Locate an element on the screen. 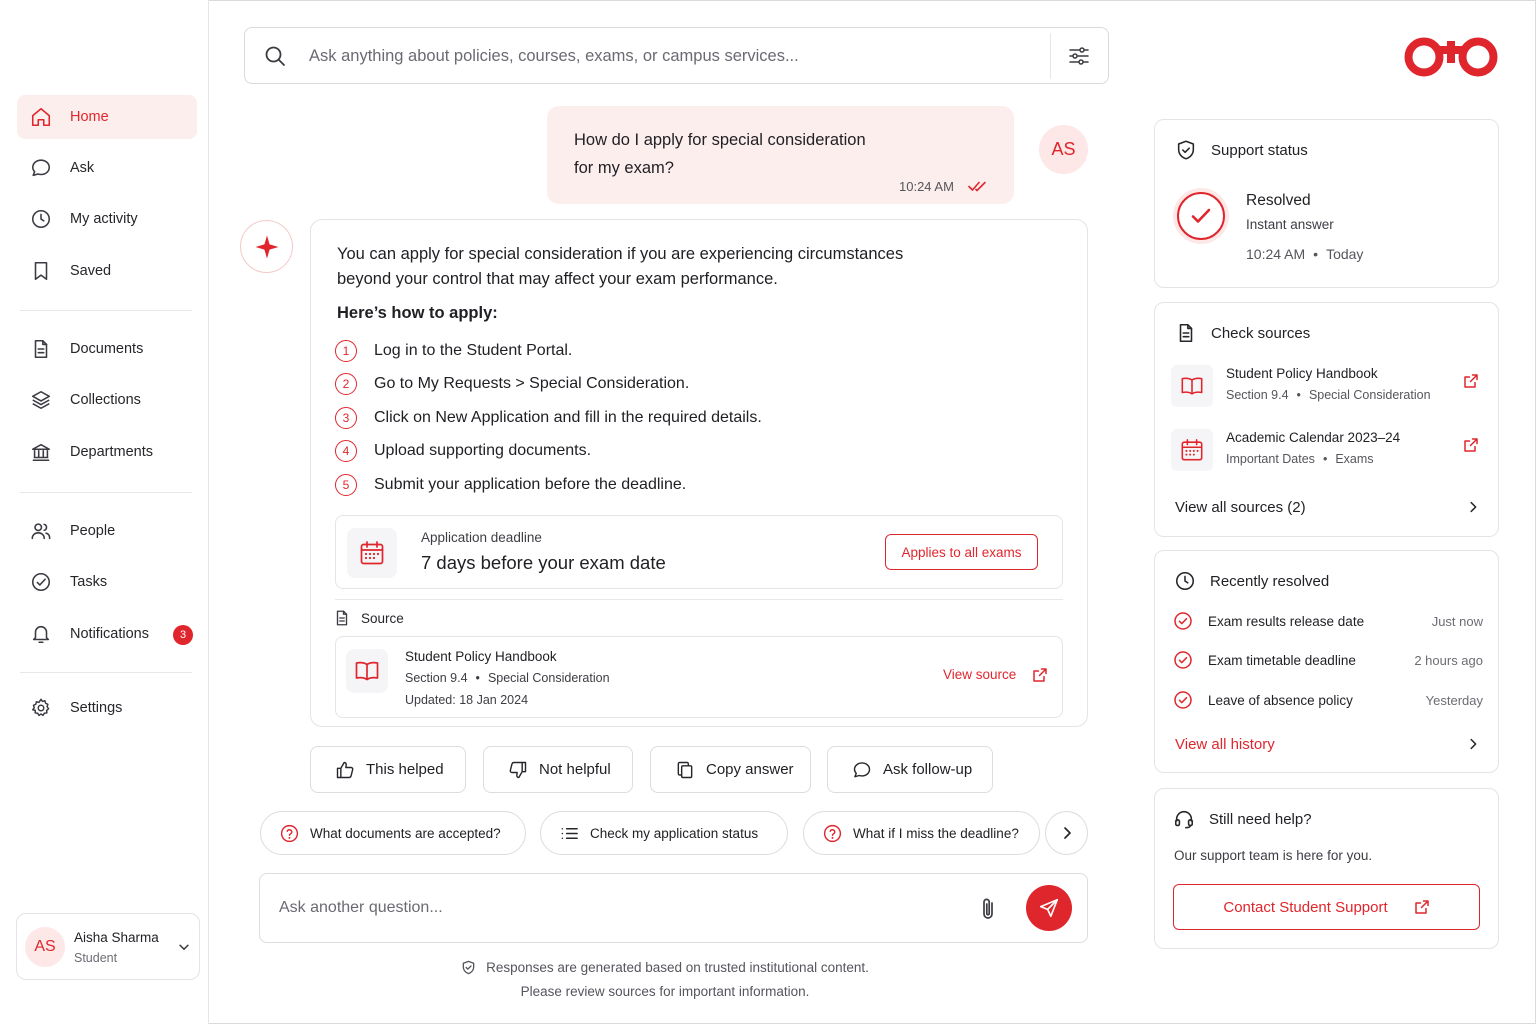 Image resolution: width=1536 pixels, height=1024 pixels. sidebar-item-ask: Ask is located at coordinates (107, 168).